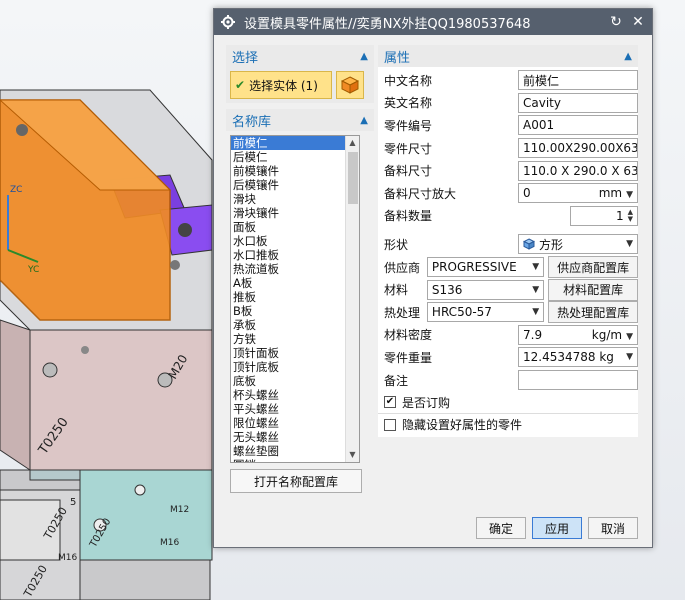 This screenshot has height=600, width=685. What do you see at coordinates (593, 289) in the screenshot?
I see `material-config-button: 材料配置库` at bounding box center [593, 289].